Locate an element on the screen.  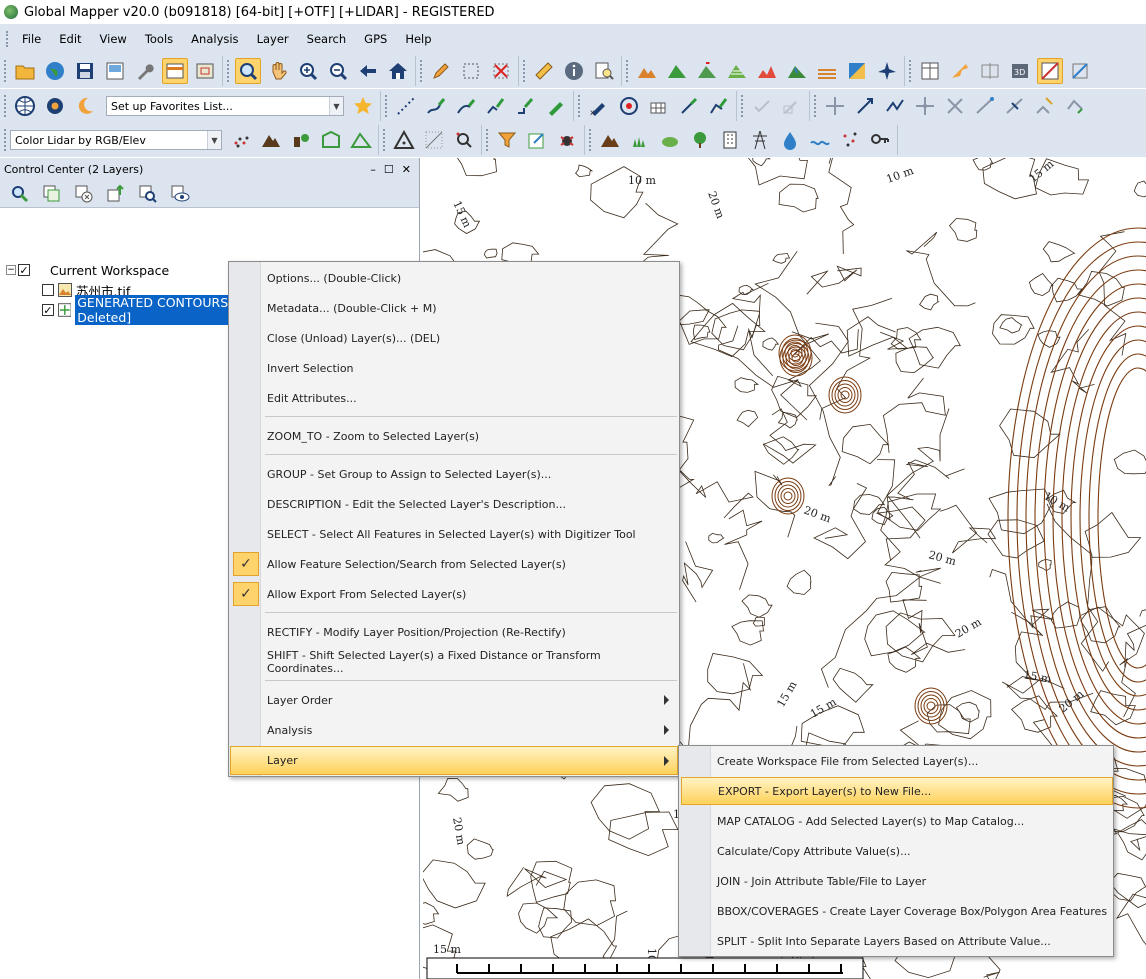
print-layout-button is located at coordinates (115, 71).